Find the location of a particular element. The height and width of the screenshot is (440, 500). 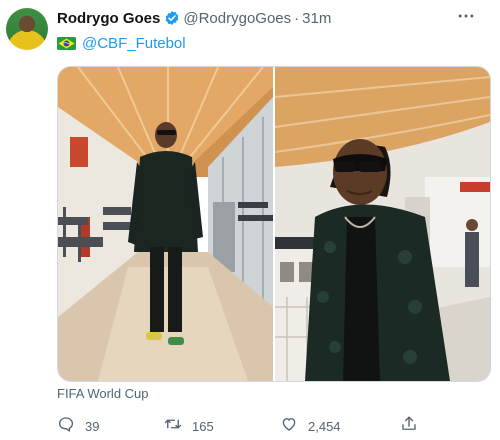

like-button: 2,454 is located at coordinates (310, 426).